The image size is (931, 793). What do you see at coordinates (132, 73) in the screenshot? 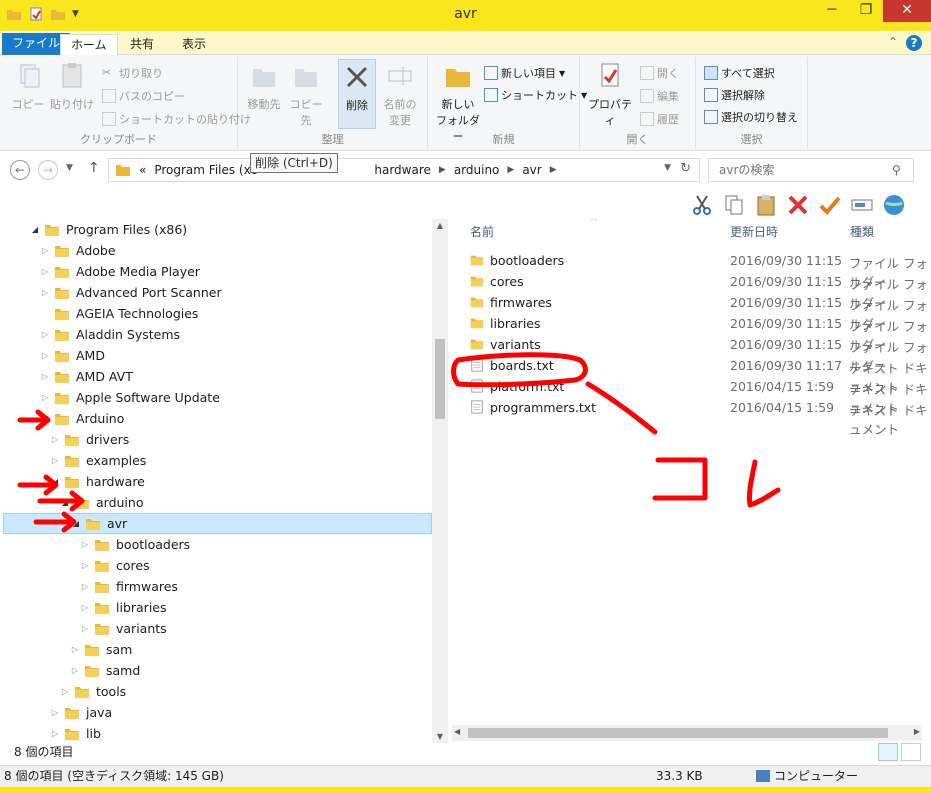
I see `cut-button: ✂ 切り取り` at bounding box center [132, 73].